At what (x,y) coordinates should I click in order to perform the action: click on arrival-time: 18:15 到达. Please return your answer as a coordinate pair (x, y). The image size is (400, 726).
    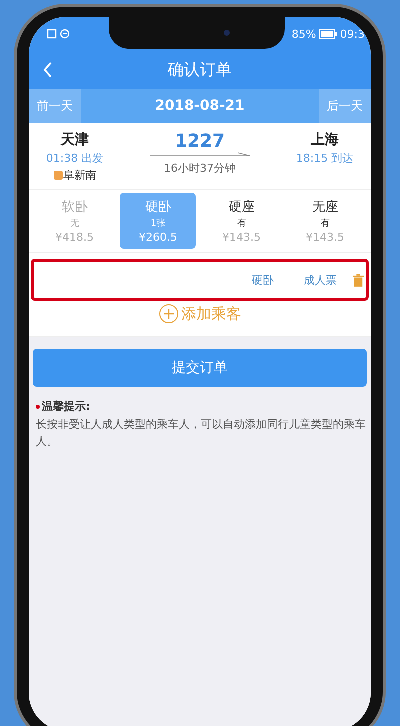
    Looking at the image, I should click on (325, 158).